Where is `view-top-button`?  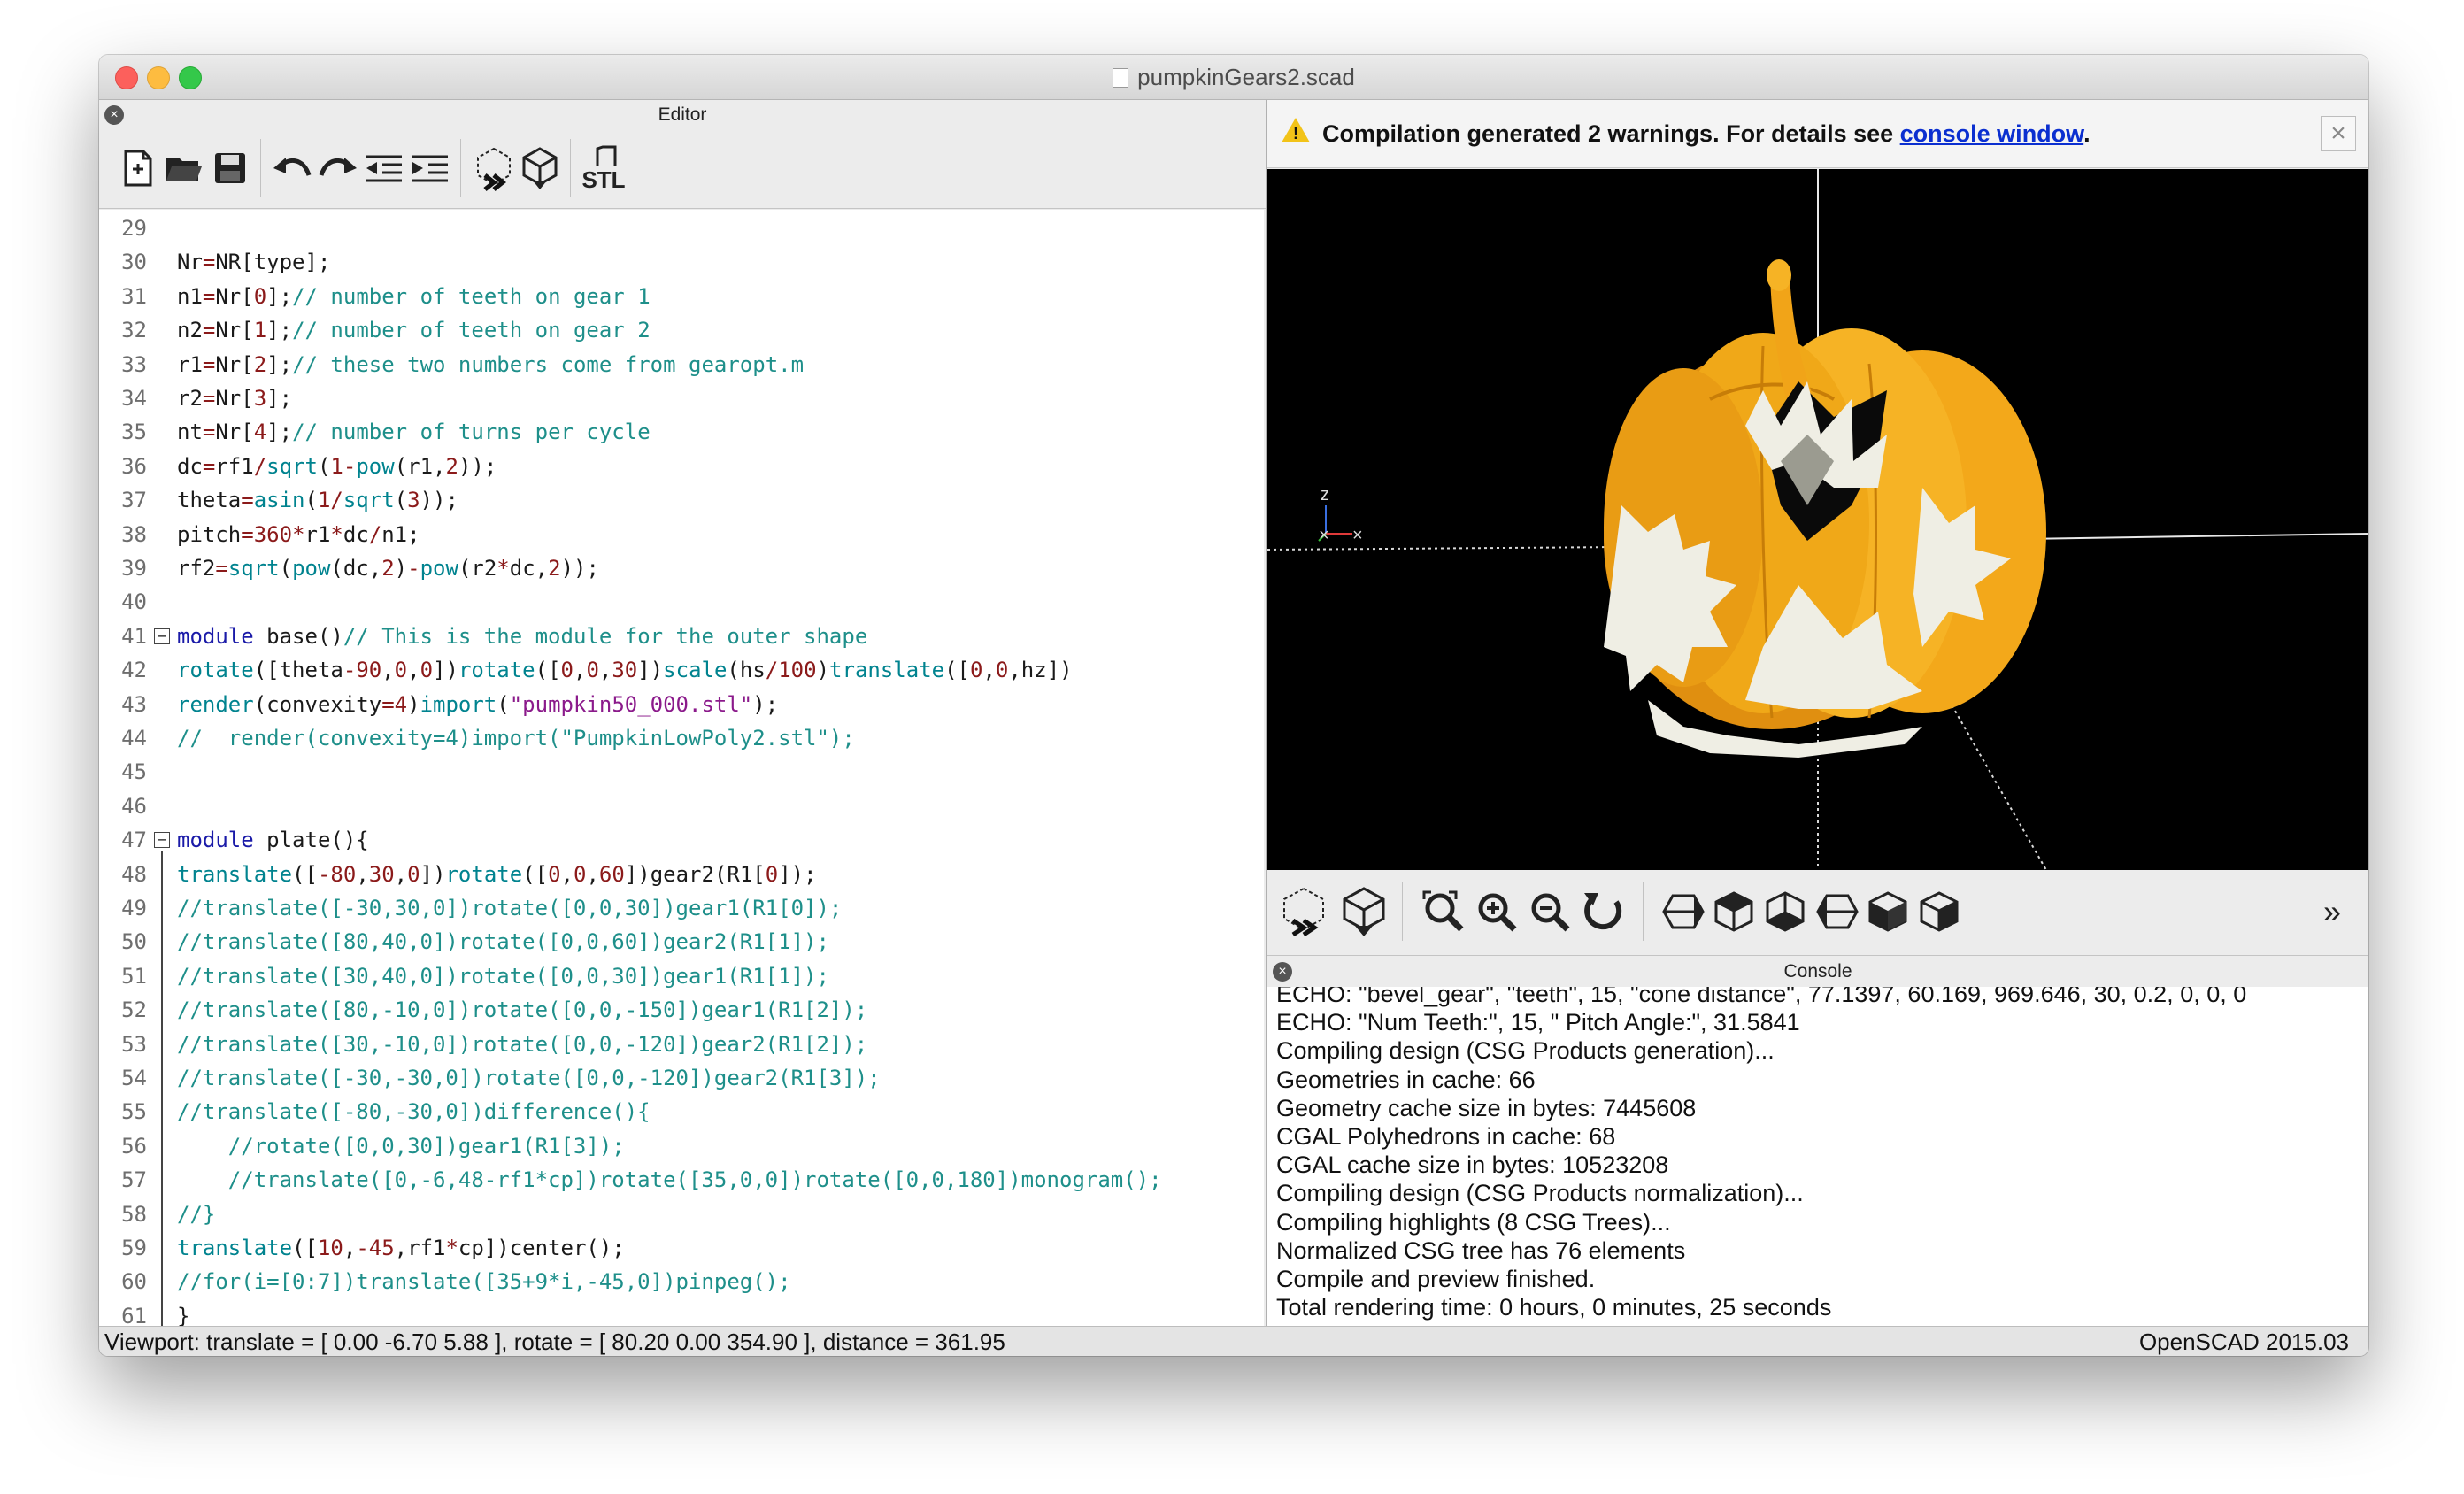 view-top-button is located at coordinates (1734, 911).